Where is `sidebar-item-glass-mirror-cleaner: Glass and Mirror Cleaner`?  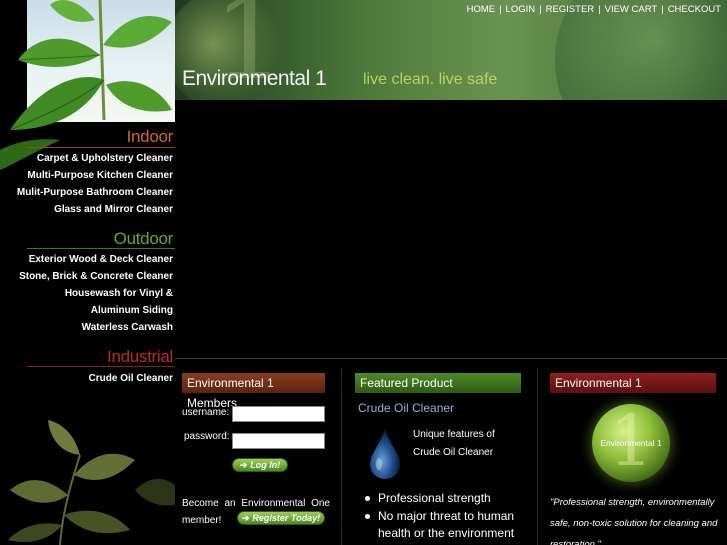 sidebar-item-glass-mirror-cleaner: Glass and Mirror Cleaner is located at coordinates (113, 209).